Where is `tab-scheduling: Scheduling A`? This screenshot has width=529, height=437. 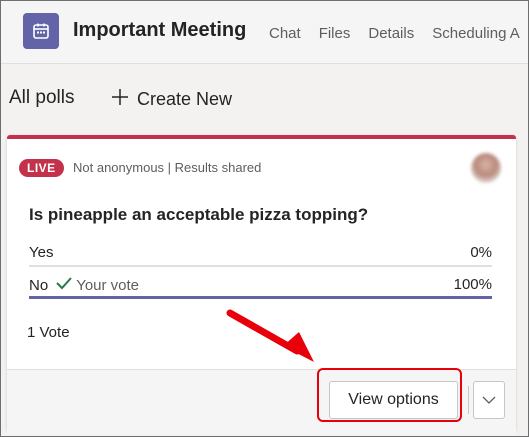
tab-scheduling: Scheduling A is located at coordinates (476, 33).